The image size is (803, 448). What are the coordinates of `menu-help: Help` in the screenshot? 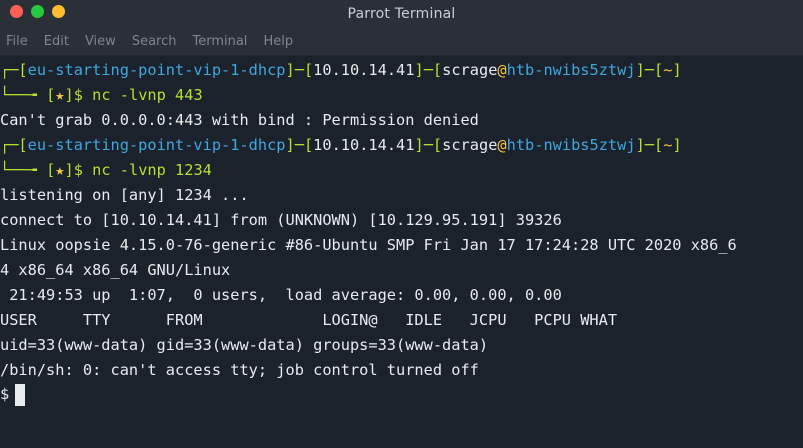 It's located at (278, 41).